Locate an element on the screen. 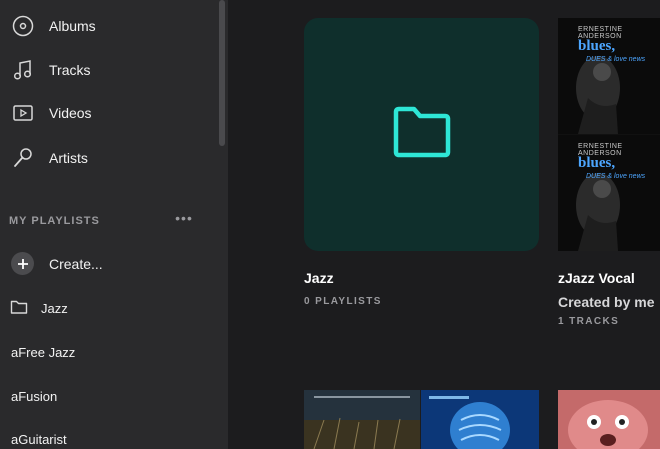  plus-icon is located at coordinates (22, 263).